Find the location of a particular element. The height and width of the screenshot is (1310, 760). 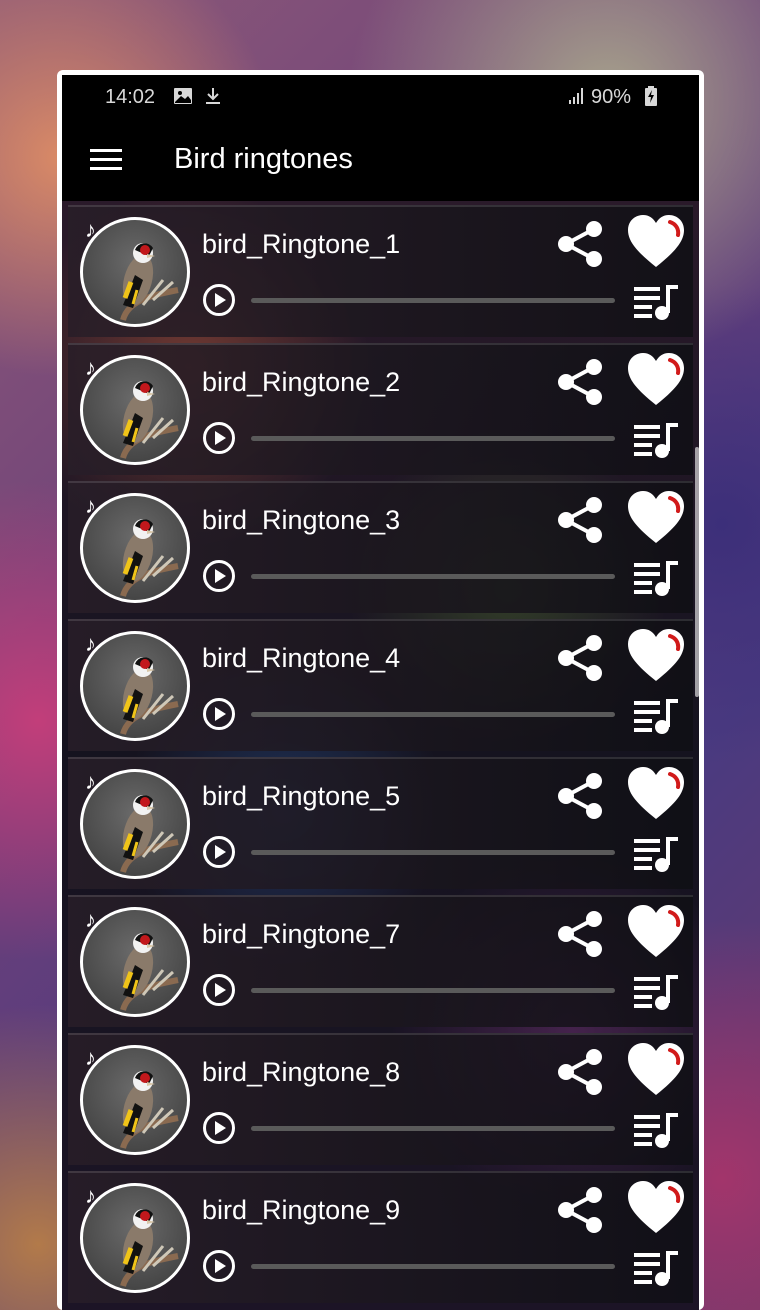

ringtone-title: bird_Ringtone_8 is located at coordinates (301, 1072).